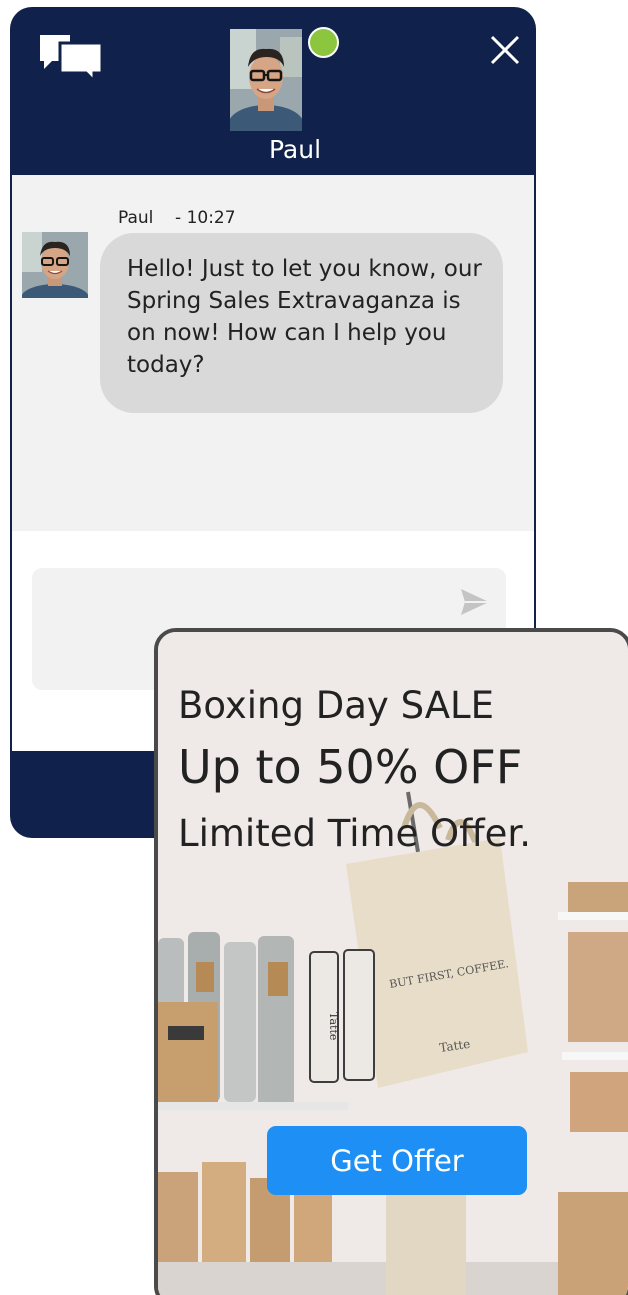 The height and width of the screenshot is (1295, 628). Describe the element at coordinates (295, 149) in the screenshot. I see `agent-name: Paul` at that location.